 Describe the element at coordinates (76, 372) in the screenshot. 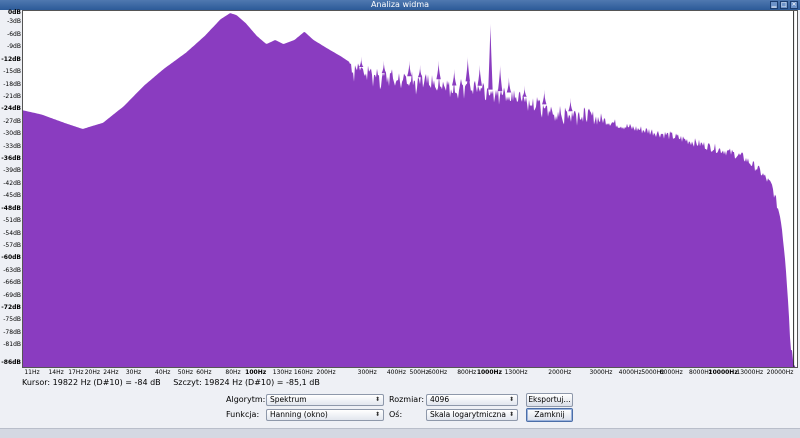

I see `x-tick-label: 17Hz` at that location.